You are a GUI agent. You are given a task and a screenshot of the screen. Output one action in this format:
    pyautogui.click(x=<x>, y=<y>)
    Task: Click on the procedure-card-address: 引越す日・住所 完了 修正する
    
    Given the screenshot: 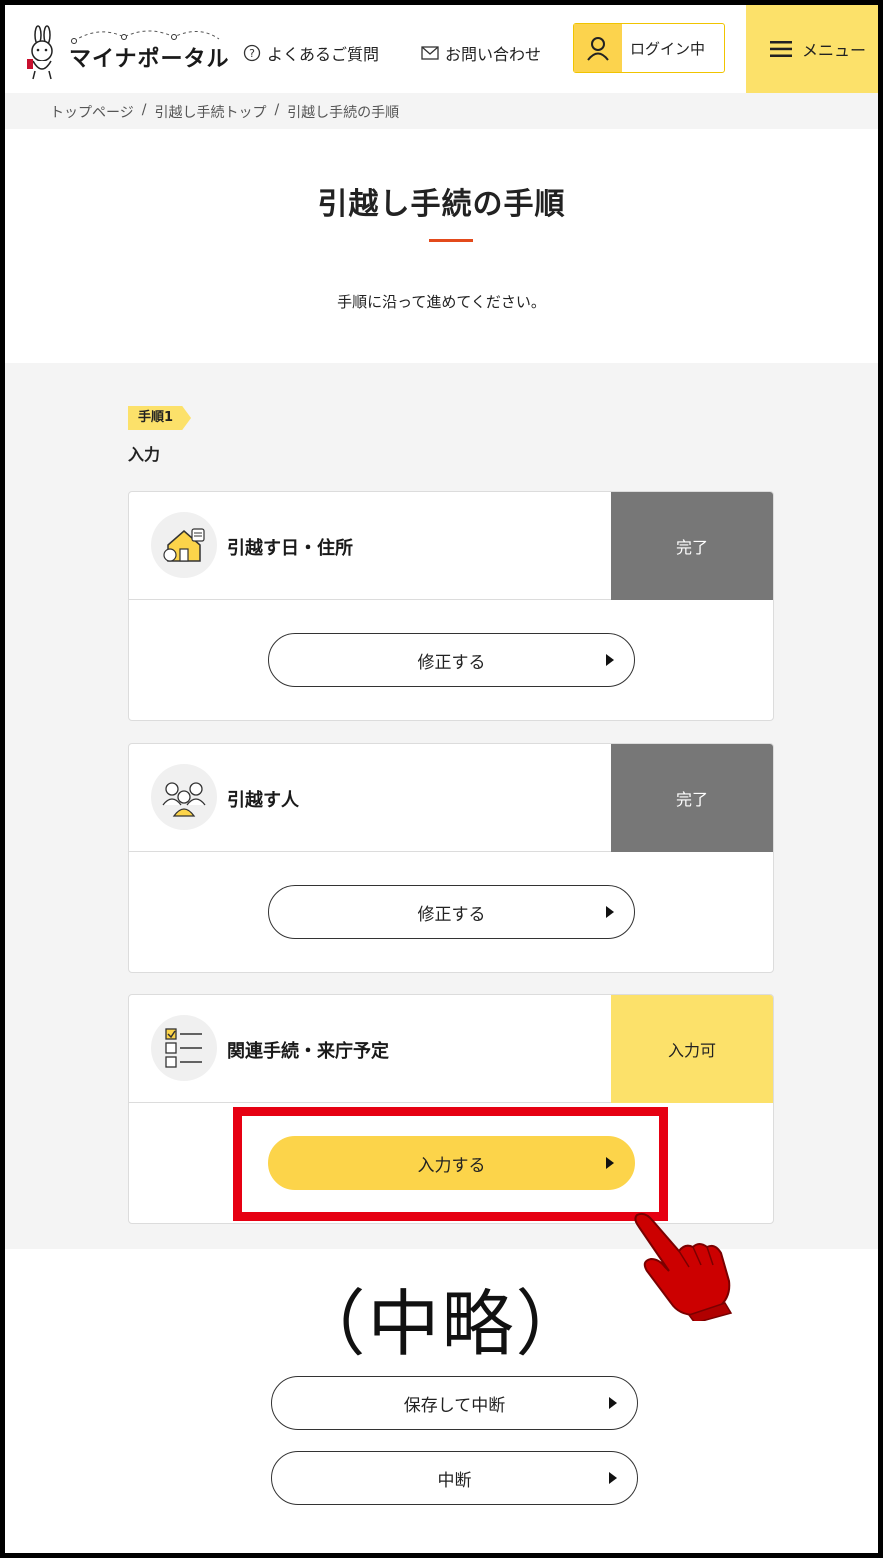 What is the action you would take?
    pyautogui.click(x=451, y=606)
    